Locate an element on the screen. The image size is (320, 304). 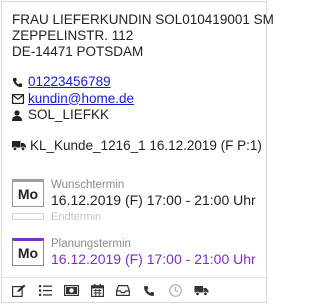
planned-appointment-label: Planungstermin is located at coordinates (91, 244).